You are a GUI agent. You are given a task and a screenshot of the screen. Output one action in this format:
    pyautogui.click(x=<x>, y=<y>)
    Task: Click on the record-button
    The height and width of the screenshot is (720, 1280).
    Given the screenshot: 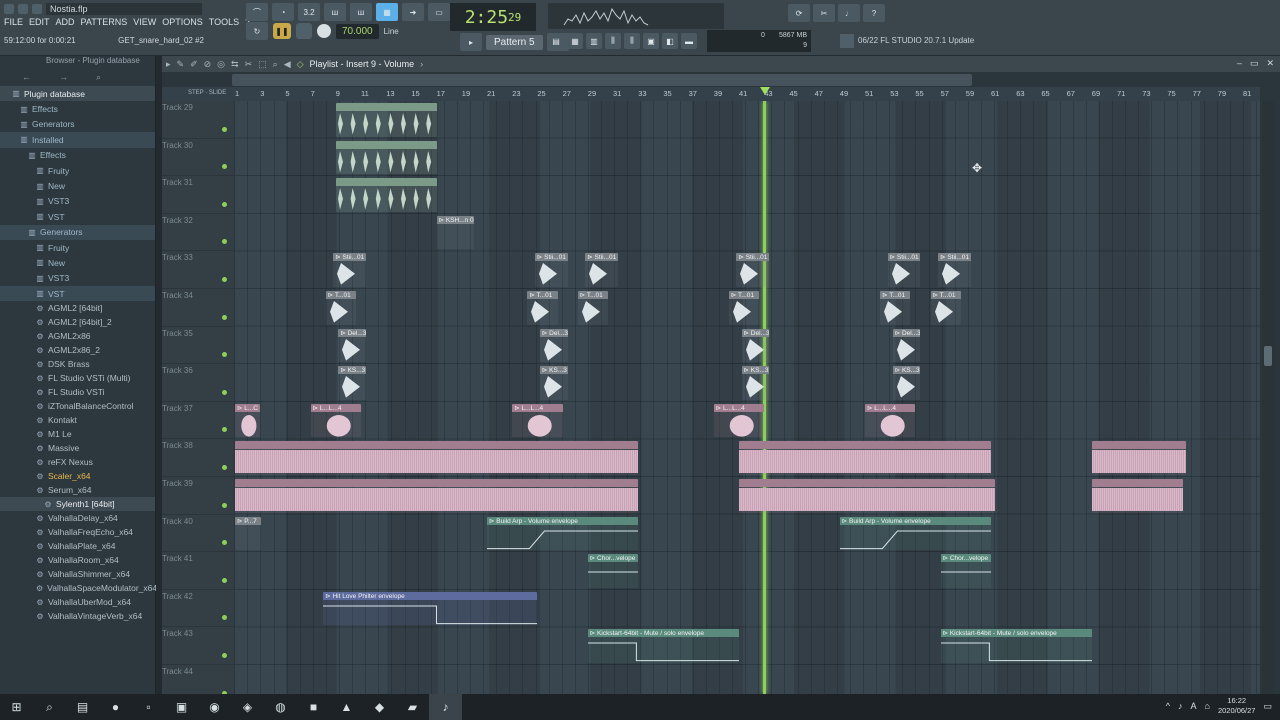 What is the action you would take?
    pyautogui.click(x=324, y=31)
    